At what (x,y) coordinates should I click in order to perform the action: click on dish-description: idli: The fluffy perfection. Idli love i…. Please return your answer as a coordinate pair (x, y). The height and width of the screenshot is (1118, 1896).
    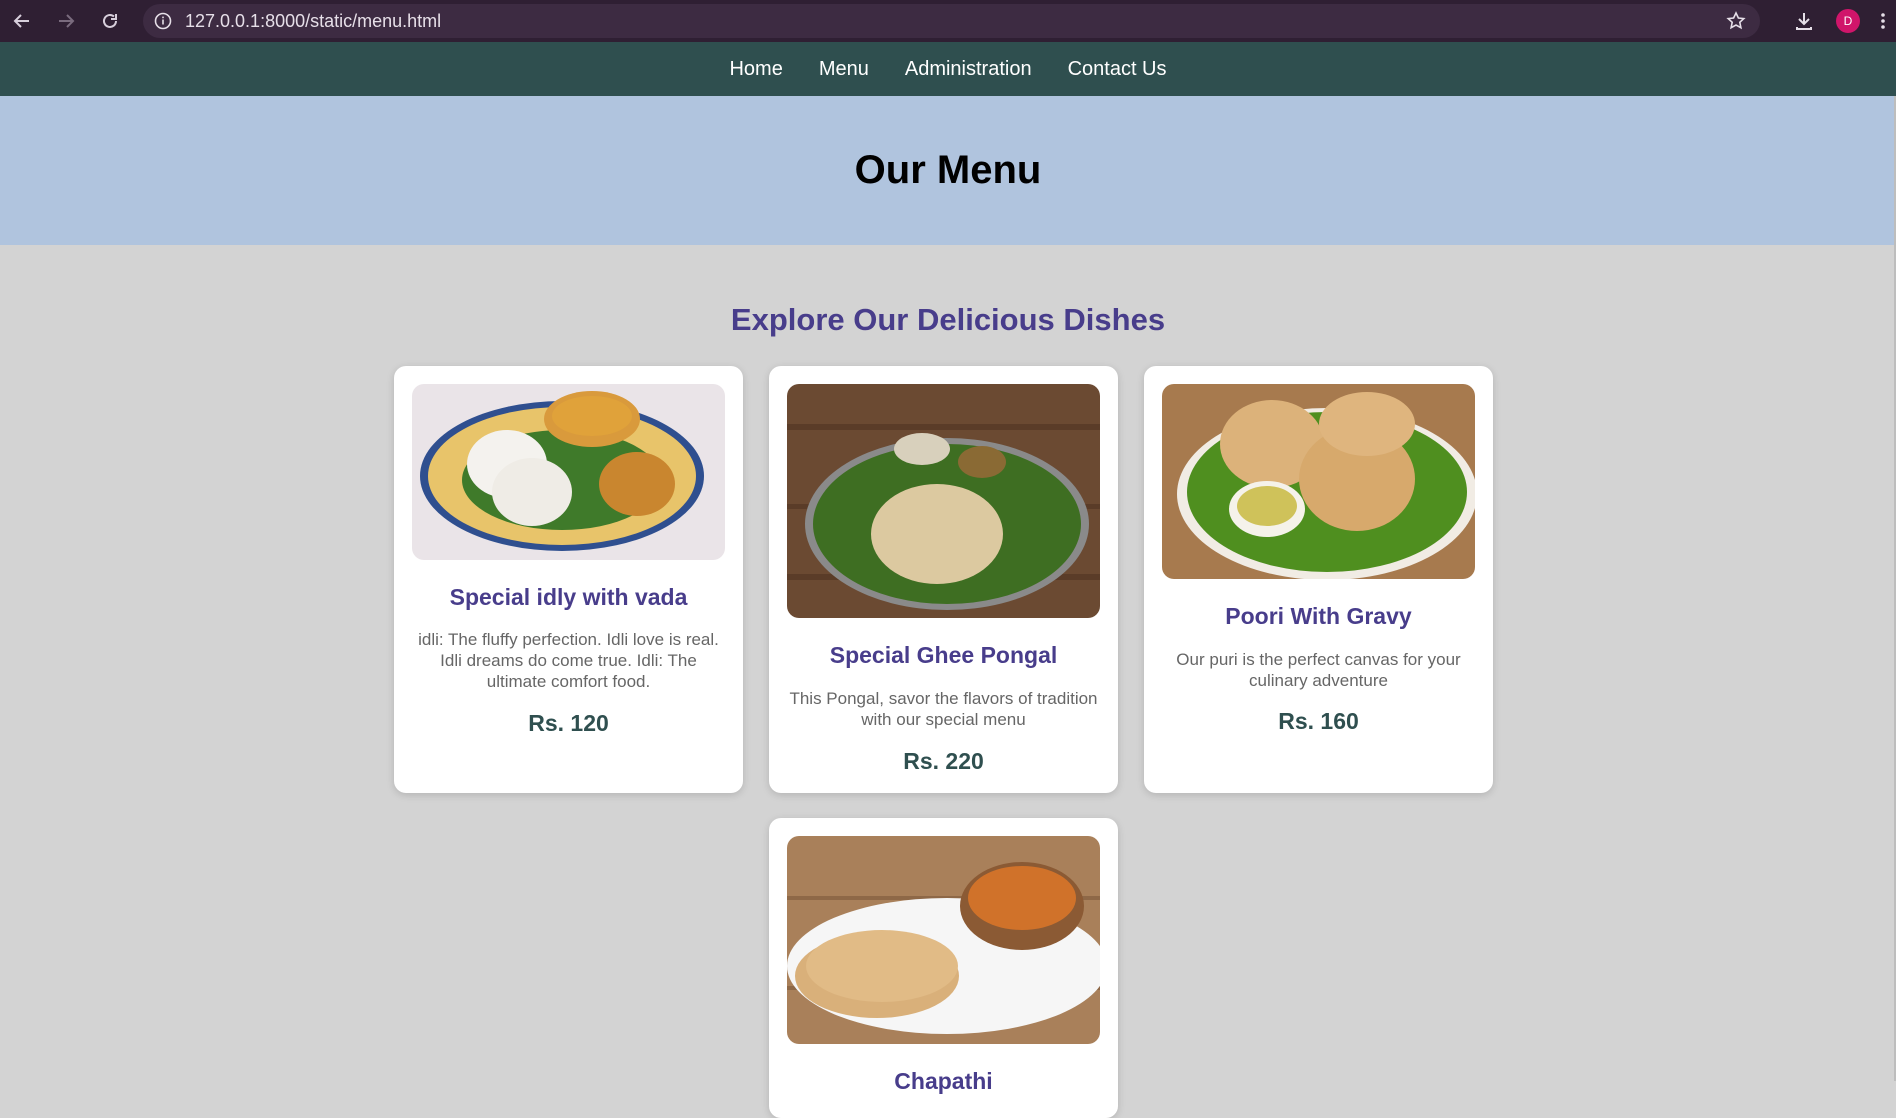
    Looking at the image, I should click on (568, 660).